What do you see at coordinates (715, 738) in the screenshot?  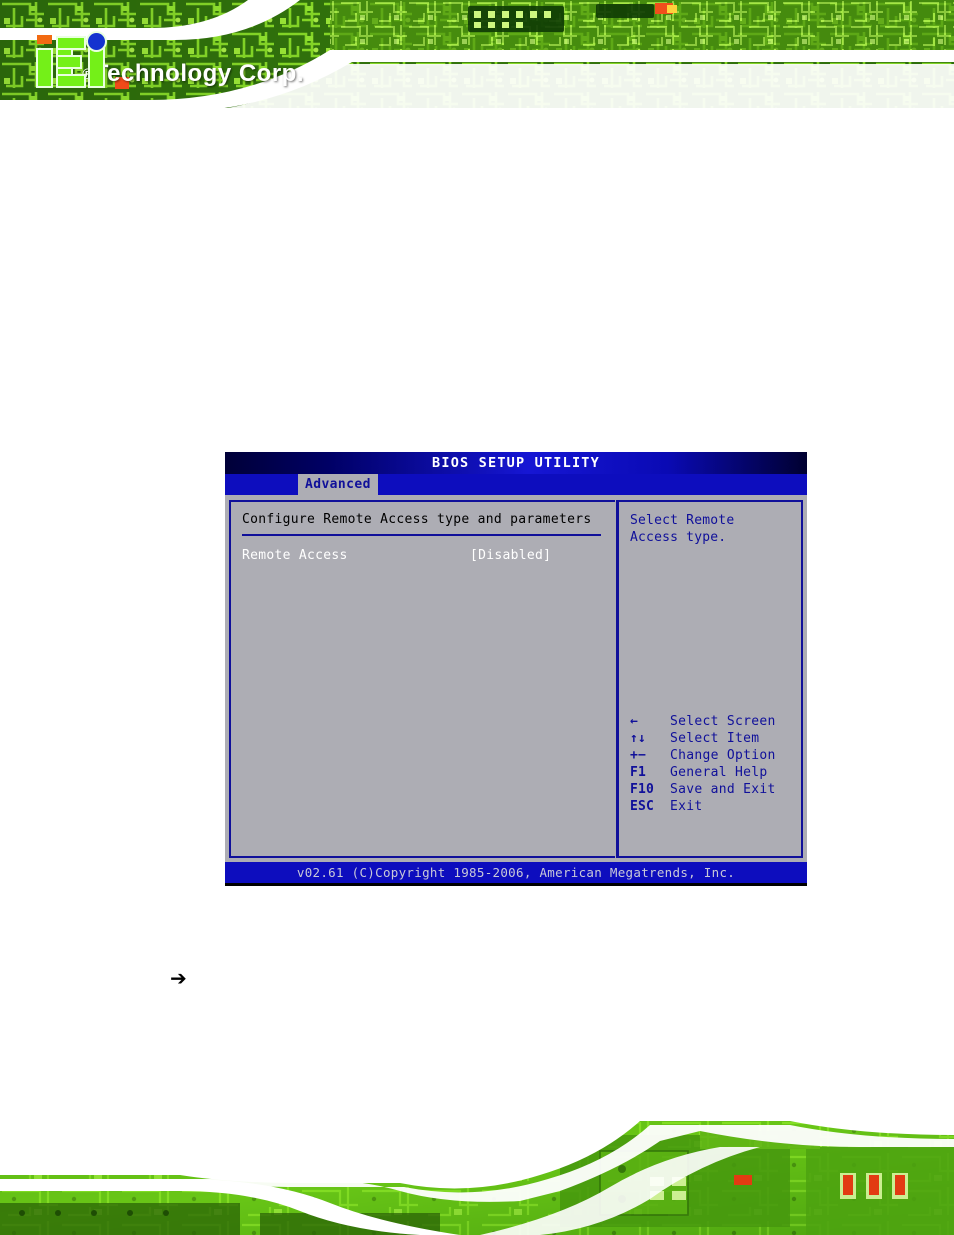 I see `legend-desc: Select Item` at bounding box center [715, 738].